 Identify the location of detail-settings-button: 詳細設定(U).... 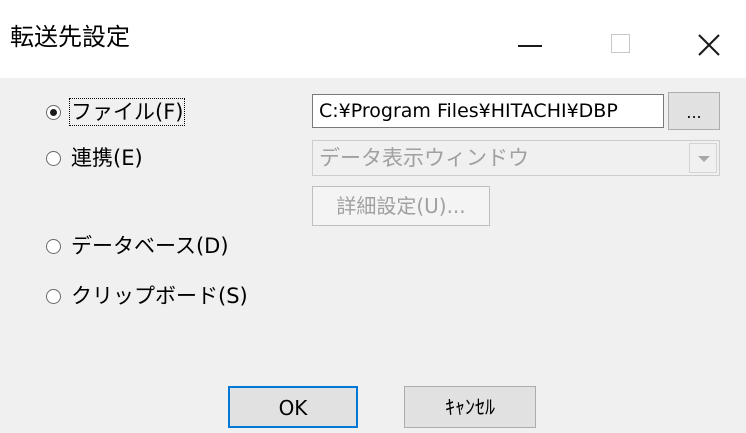
(401, 206).